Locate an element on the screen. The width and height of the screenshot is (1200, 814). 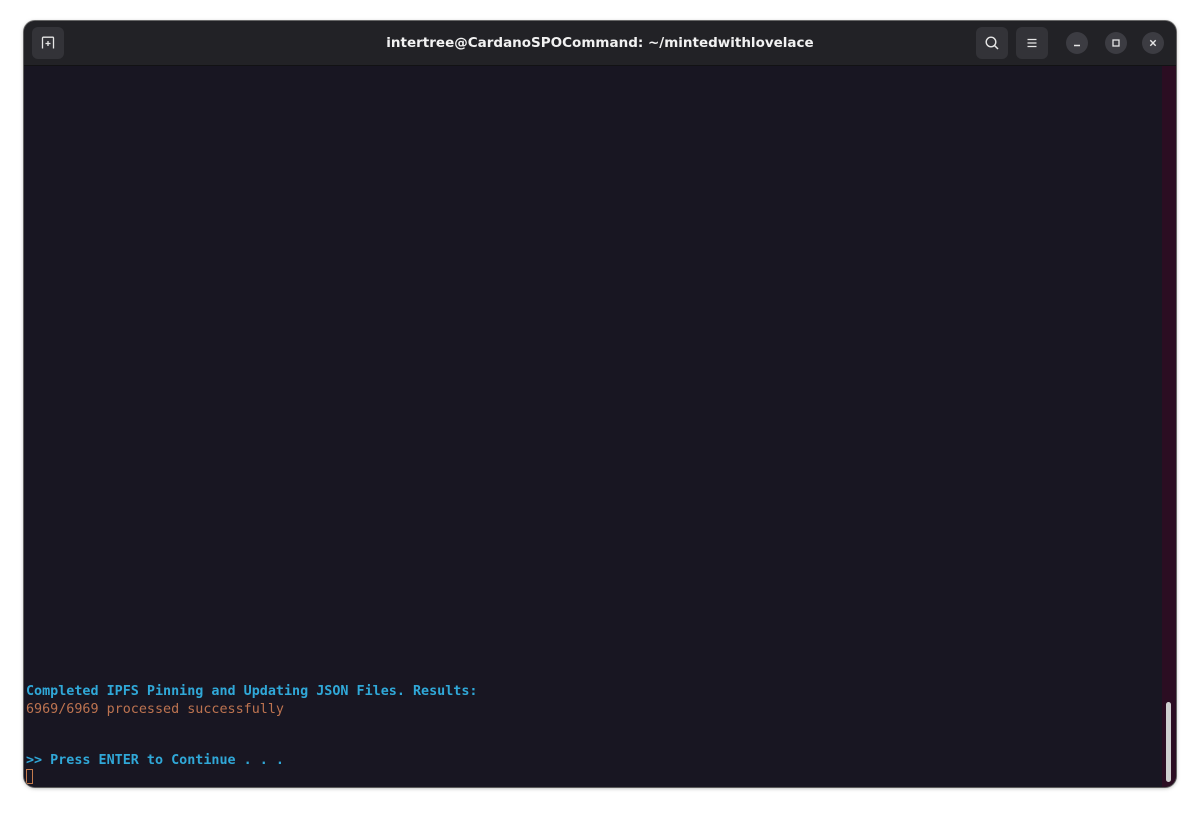
search-icon is located at coordinates (992, 43).